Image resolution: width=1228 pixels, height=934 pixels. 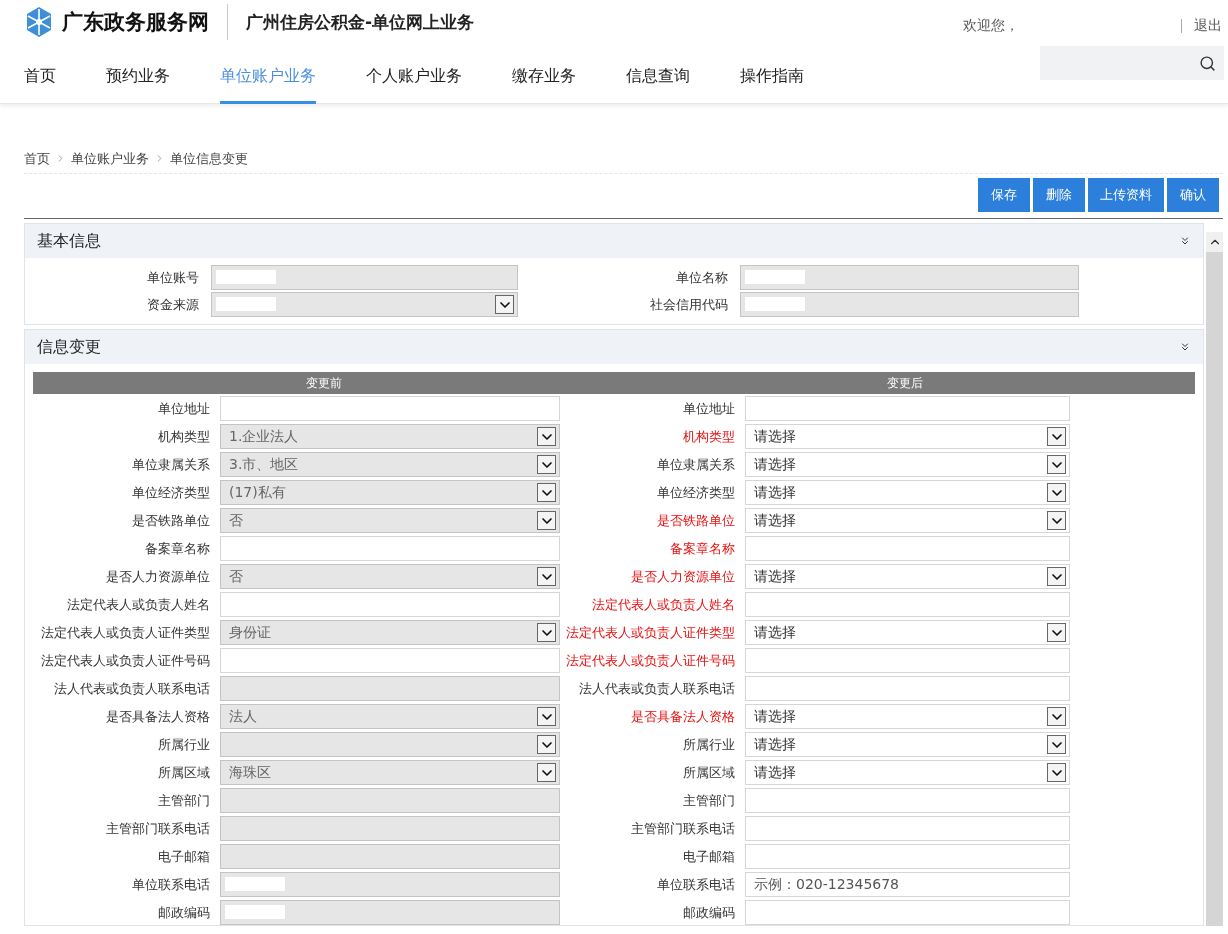 What do you see at coordinates (991, 26) in the screenshot?
I see `welcome-text: 欢迎您，` at bounding box center [991, 26].